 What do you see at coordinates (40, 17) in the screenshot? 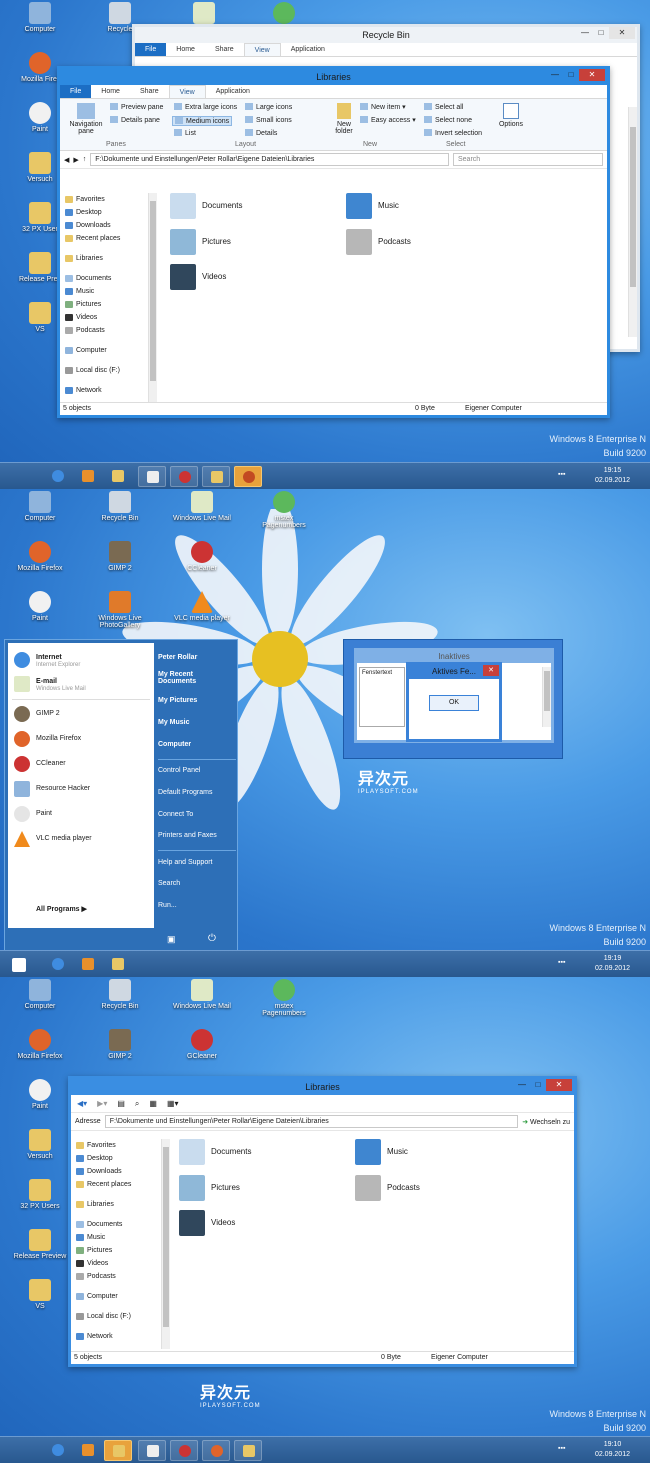
I see `desktop-icon-computer: Computer` at bounding box center [40, 17].